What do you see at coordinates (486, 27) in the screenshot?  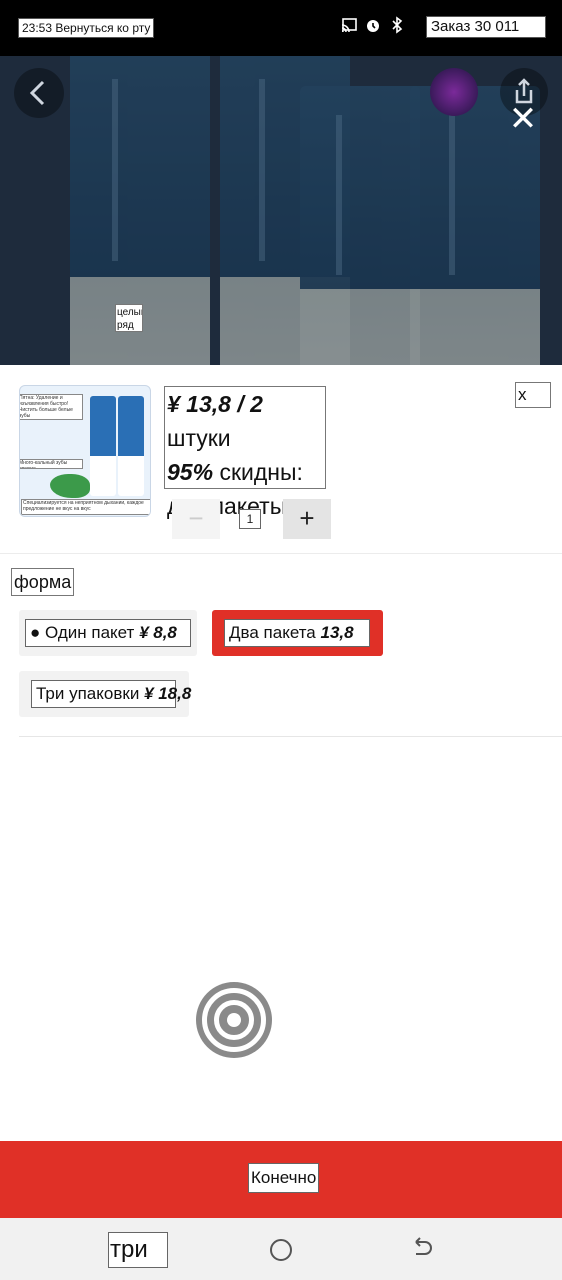 I see `status-right-text: Заказ 30 011` at bounding box center [486, 27].